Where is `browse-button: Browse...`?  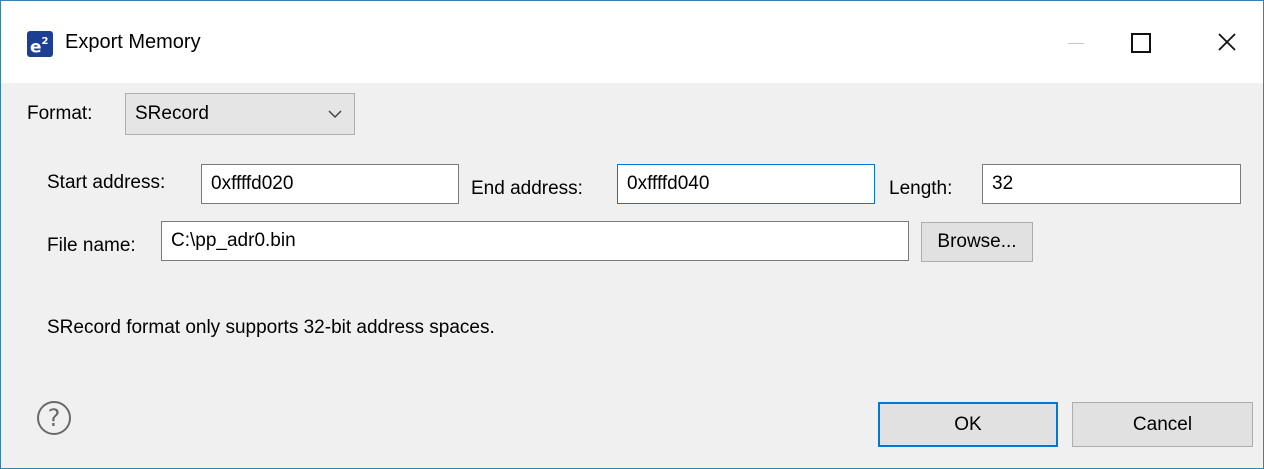 browse-button: Browse... is located at coordinates (977, 242).